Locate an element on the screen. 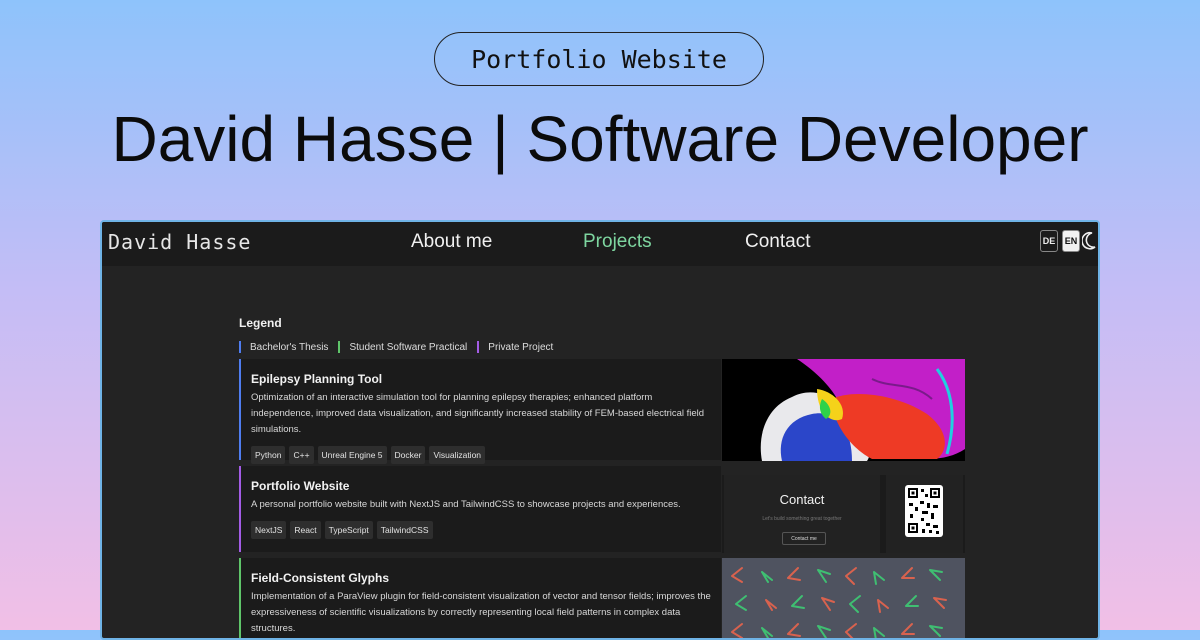 The image size is (1200, 640). legend-label: Bachelor's Thesis is located at coordinates (289, 347).